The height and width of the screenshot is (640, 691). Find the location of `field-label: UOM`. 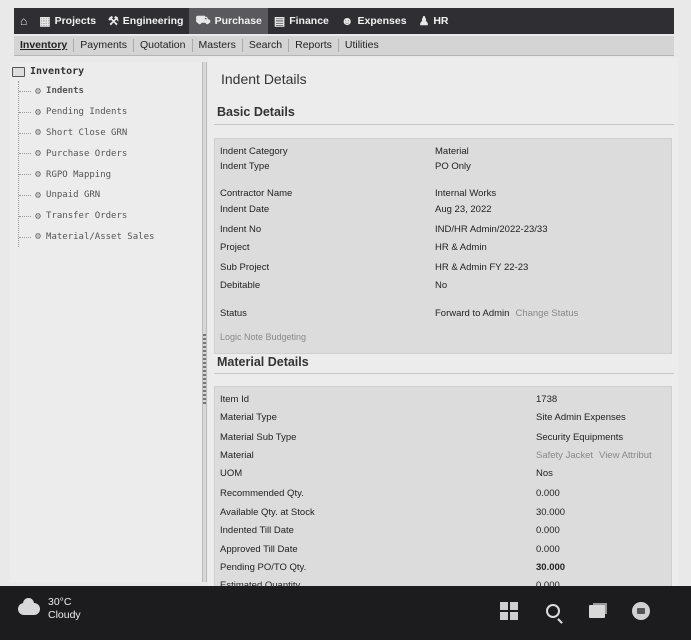

field-label: UOM is located at coordinates (231, 473).